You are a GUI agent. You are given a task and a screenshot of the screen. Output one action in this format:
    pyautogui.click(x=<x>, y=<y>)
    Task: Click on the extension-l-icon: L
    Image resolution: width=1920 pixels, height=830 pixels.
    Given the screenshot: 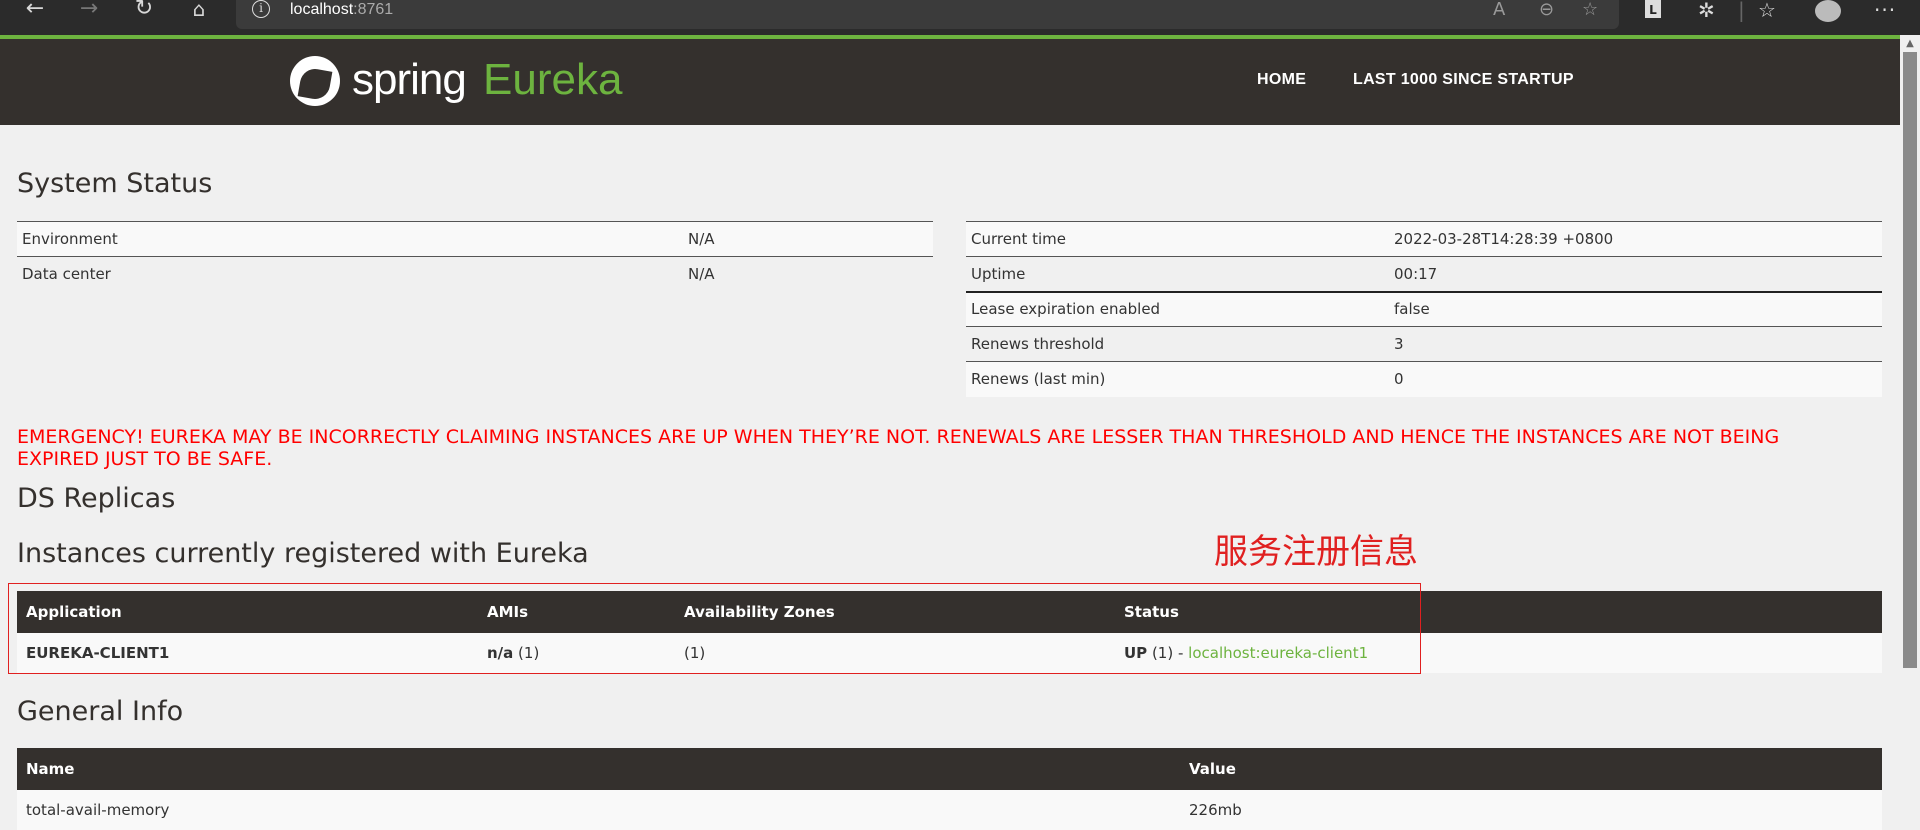 What is the action you would take?
    pyautogui.click(x=1653, y=9)
    